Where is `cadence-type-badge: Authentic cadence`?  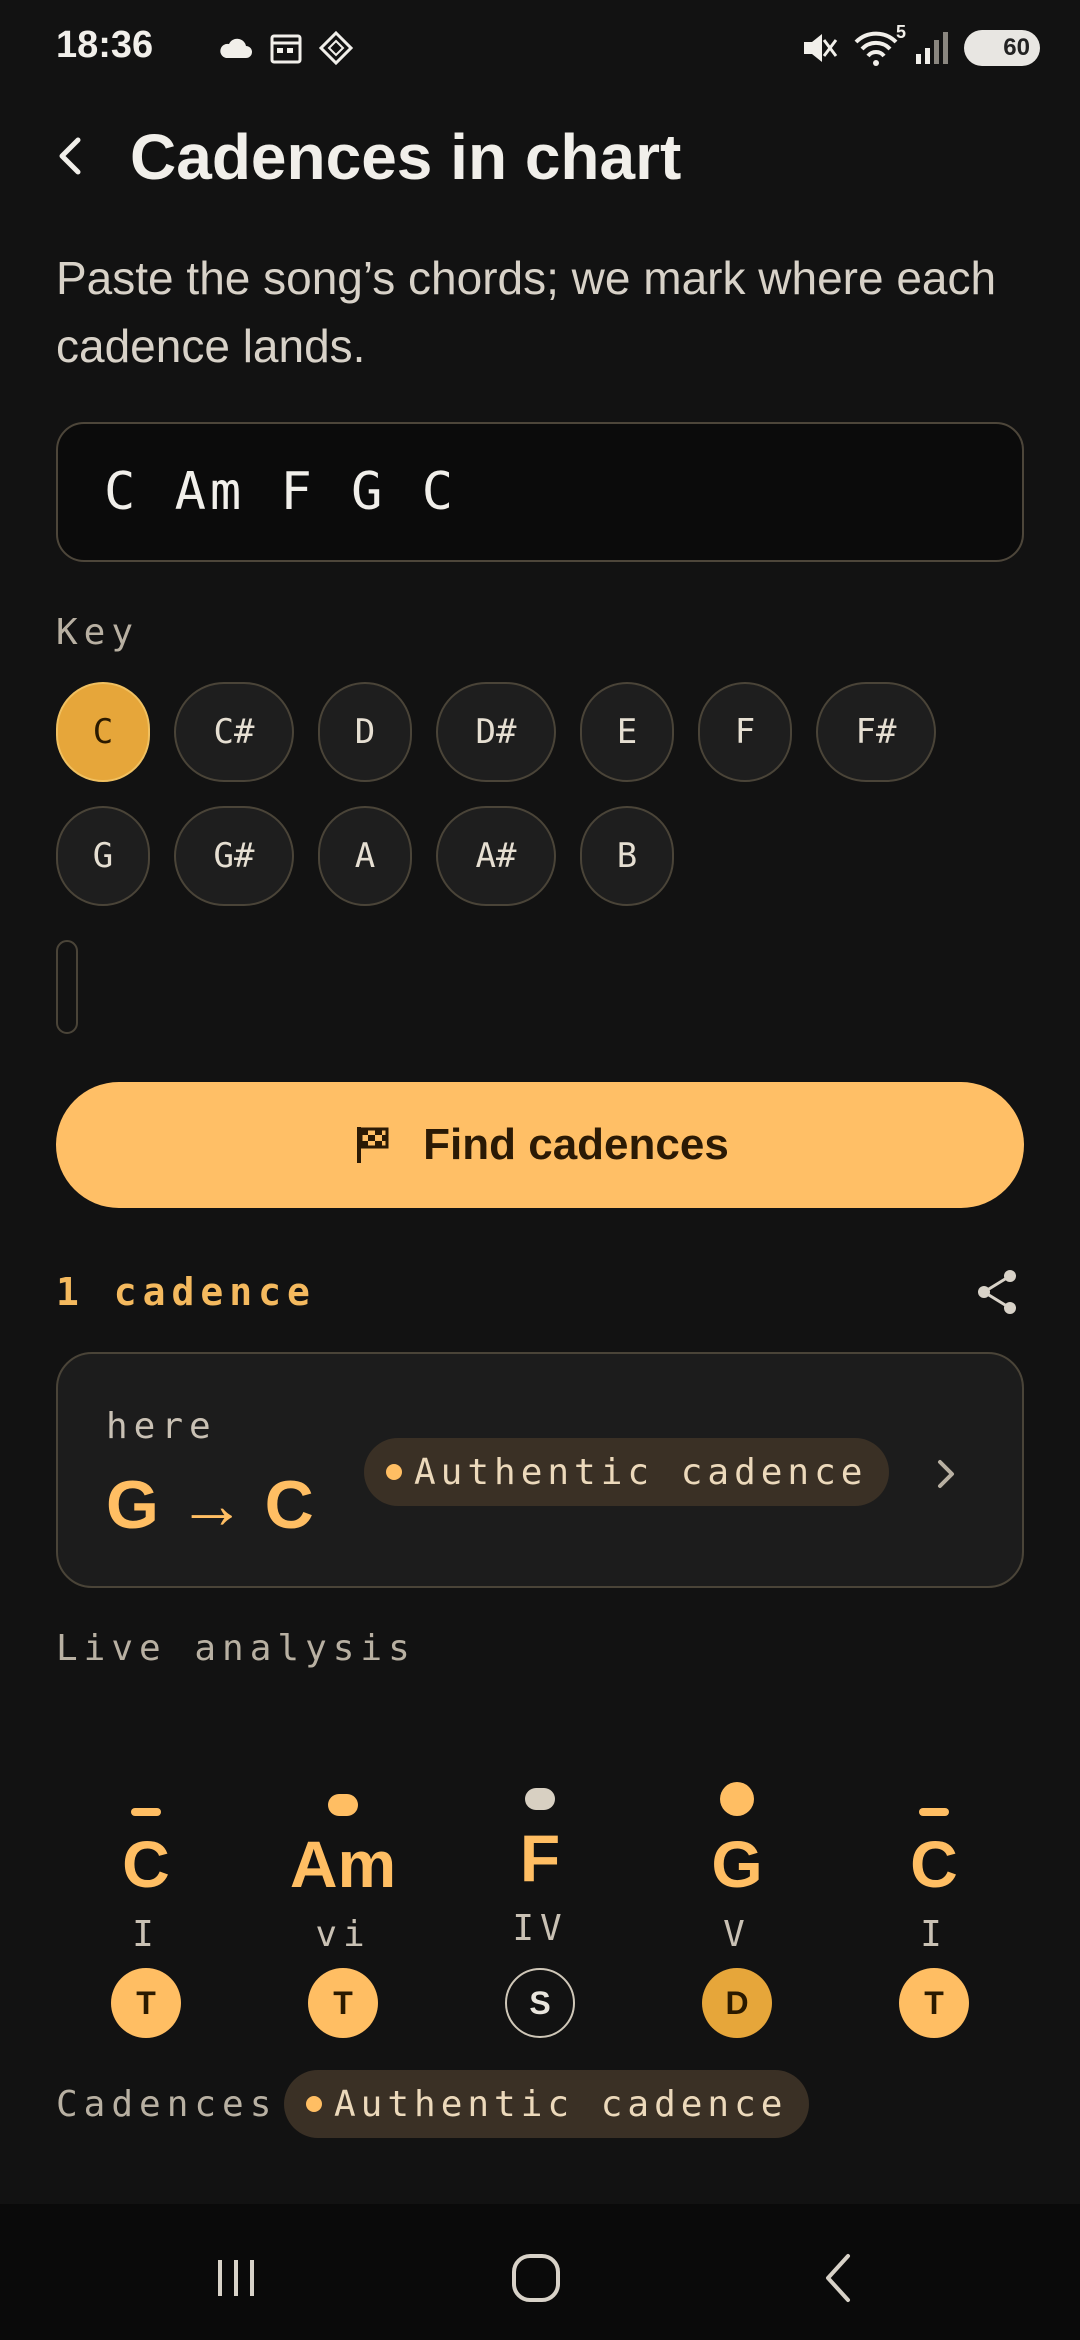 cadence-type-badge: Authentic cadence is located at coordinates (627, 1472).